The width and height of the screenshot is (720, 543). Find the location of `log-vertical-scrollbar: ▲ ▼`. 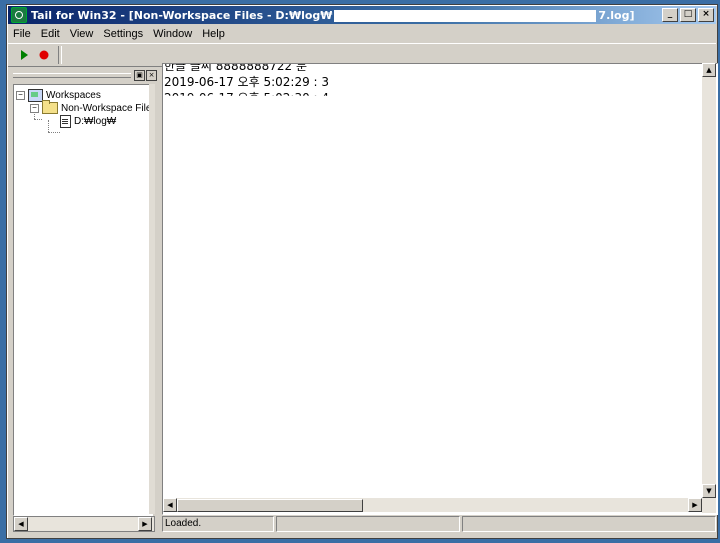

log-vertical-scrollbar: ▲ ▼ is located at coordinates (709, 288).